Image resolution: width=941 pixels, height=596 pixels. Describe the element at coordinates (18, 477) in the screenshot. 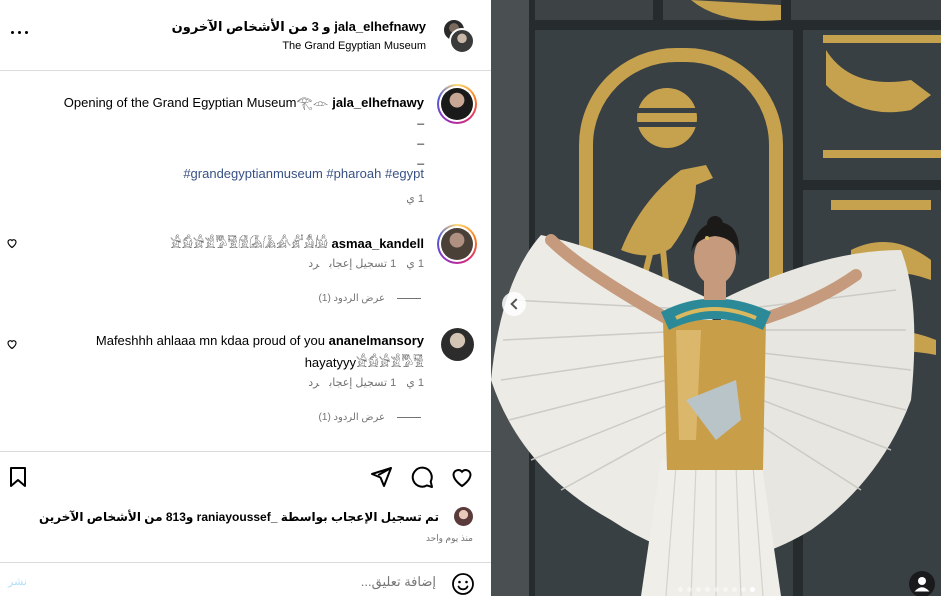

I see `bookmark-icon` at that location.